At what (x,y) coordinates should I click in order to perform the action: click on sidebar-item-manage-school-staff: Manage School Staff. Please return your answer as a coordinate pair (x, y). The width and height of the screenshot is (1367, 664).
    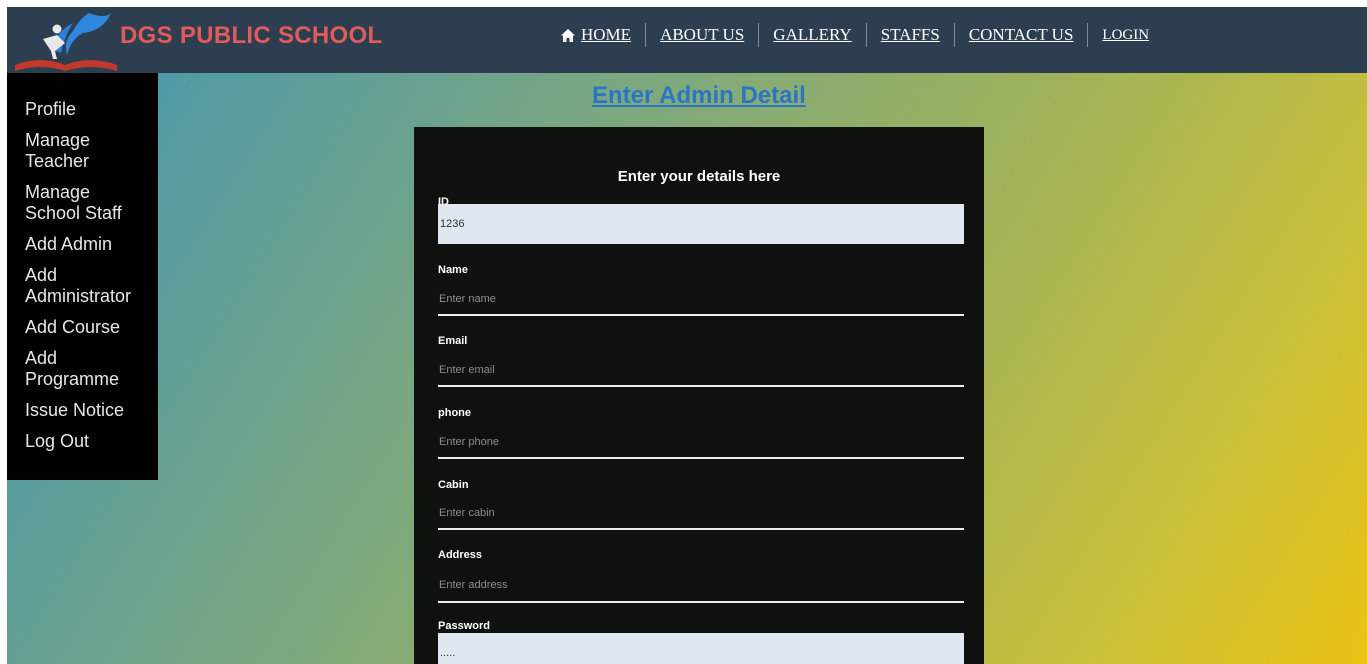
    Looking at the image, I should click on (82, 203).